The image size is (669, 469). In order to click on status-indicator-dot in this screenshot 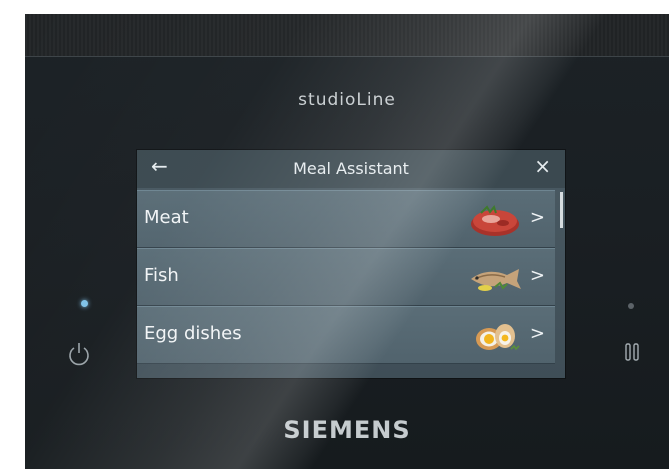, I will do `click(631, 306)`.